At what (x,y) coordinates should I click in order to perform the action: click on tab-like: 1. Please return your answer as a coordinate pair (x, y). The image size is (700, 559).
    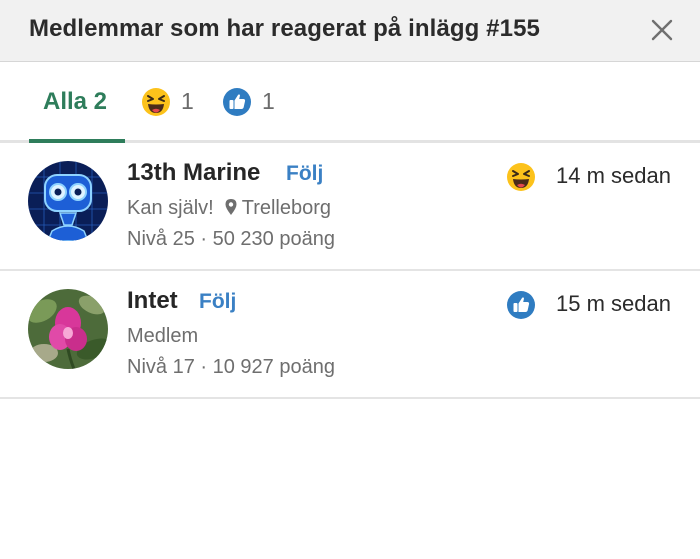
    Looking at the image, I should click on (252, 101).